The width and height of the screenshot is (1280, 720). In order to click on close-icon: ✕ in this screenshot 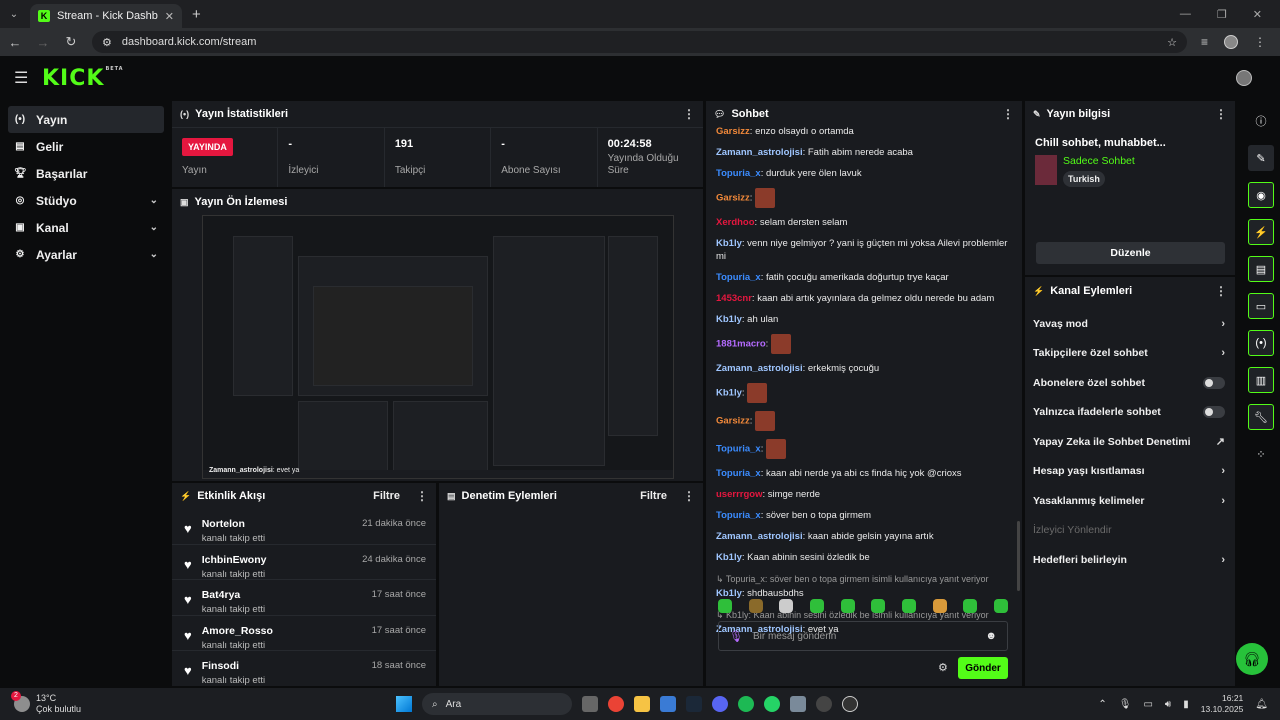, I will do `click(169, 16)`.